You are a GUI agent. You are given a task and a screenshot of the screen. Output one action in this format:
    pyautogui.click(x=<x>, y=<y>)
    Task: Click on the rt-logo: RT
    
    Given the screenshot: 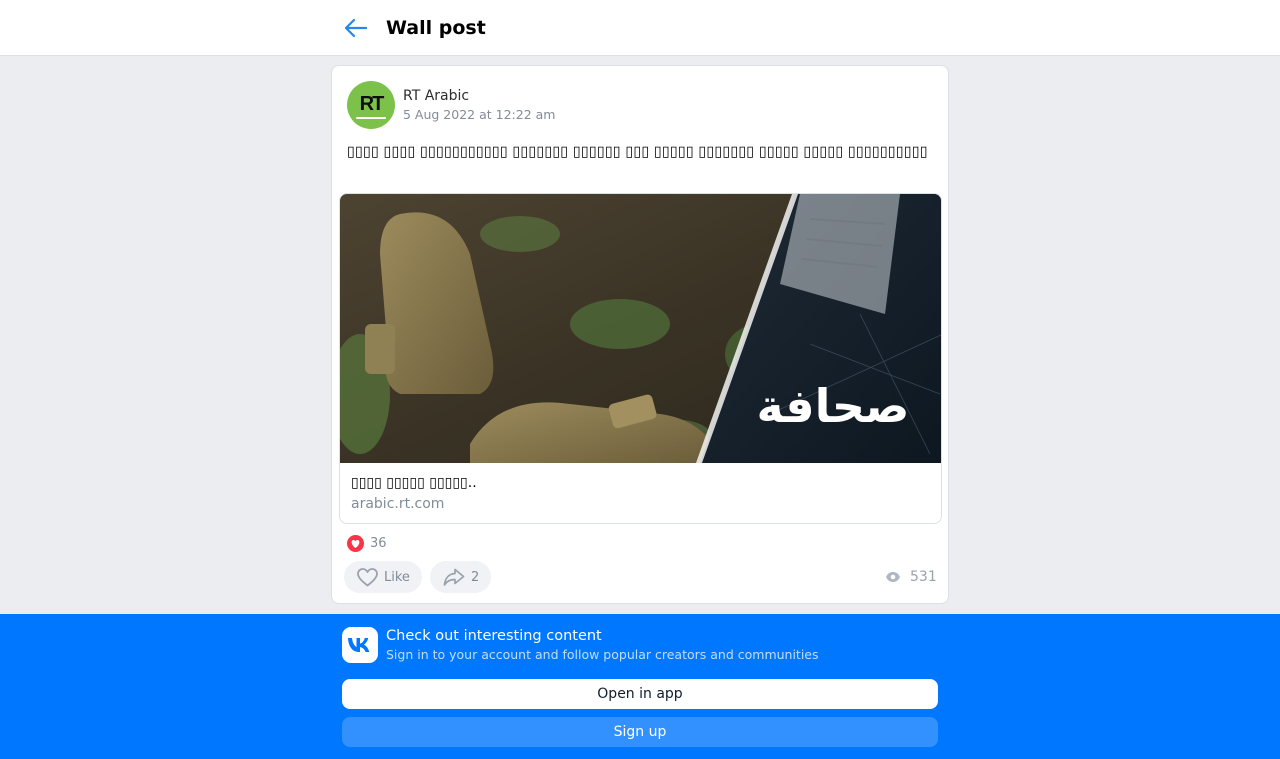 What is the action you would take?
    pyautogui.click(x=372, y=103)
    